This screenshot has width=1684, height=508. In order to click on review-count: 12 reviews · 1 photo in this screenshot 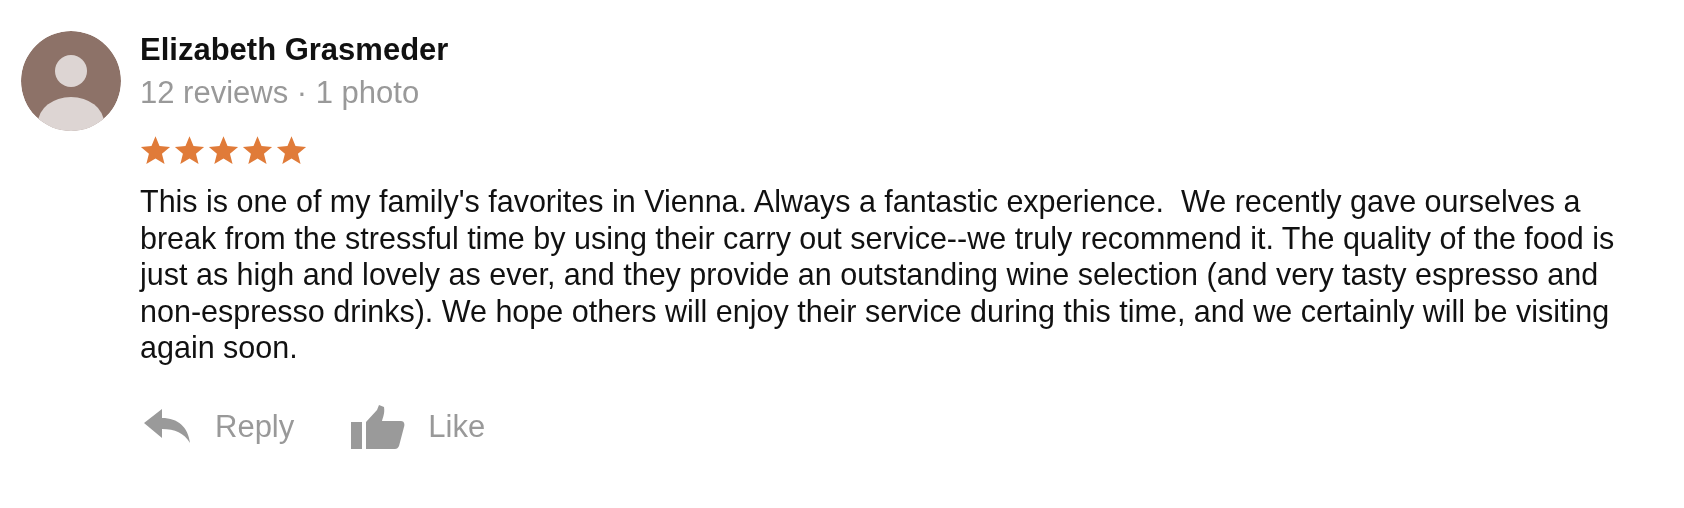, I will do `click(280, 93)`.